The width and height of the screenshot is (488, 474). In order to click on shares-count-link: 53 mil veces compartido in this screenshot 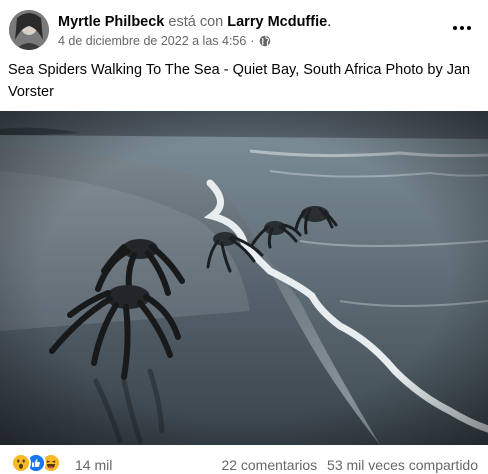, I will do `click(402, 465)`.